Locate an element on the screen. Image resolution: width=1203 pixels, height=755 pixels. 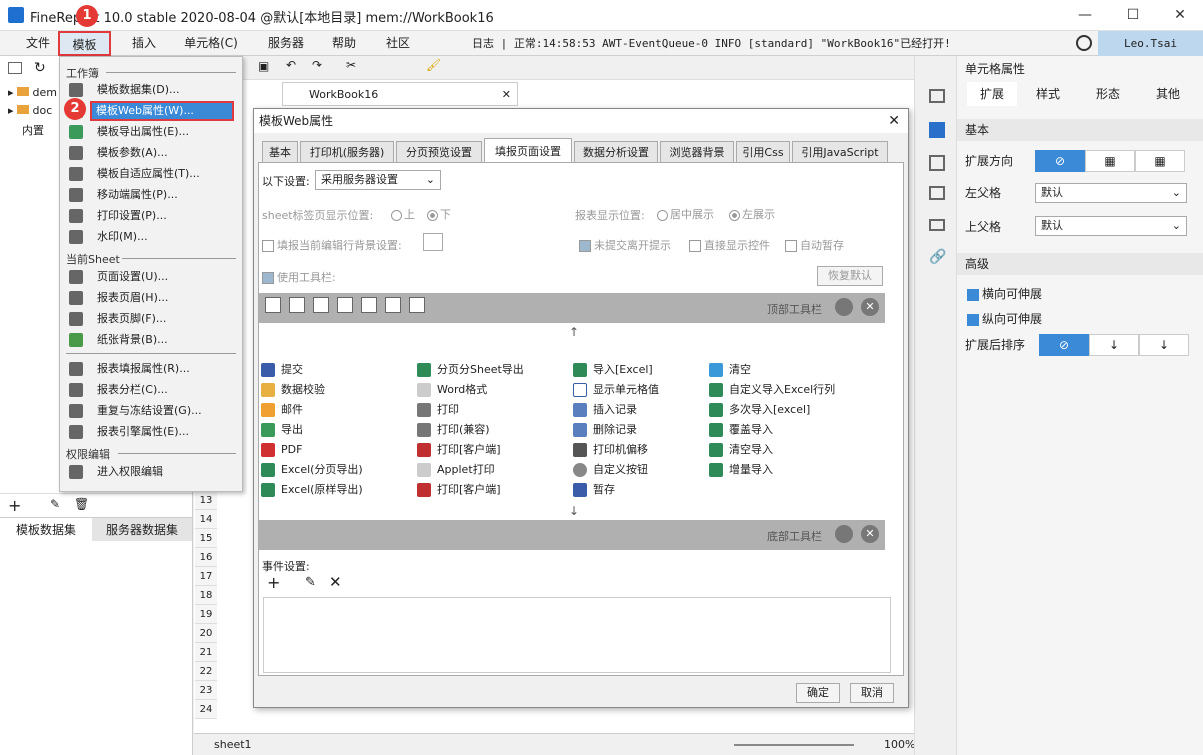
event-list is located at coordinates (577, 635).